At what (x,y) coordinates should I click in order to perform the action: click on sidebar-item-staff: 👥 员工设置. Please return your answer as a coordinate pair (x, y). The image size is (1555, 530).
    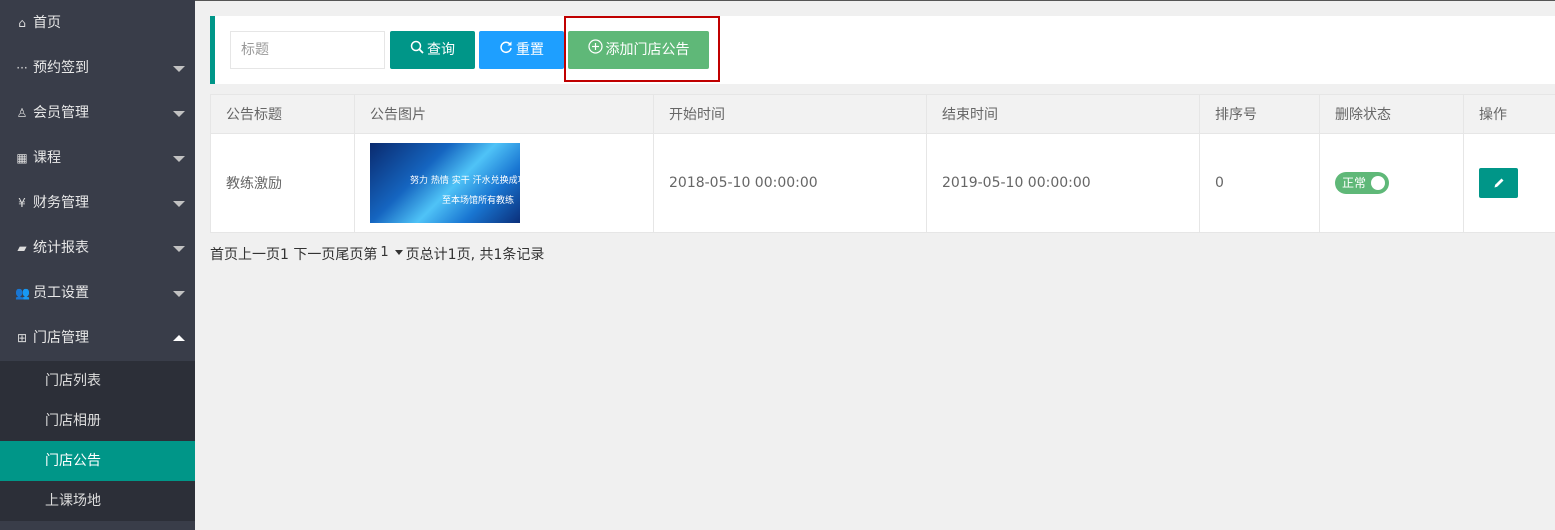
    Looking at the image, I should click on (97, 293).